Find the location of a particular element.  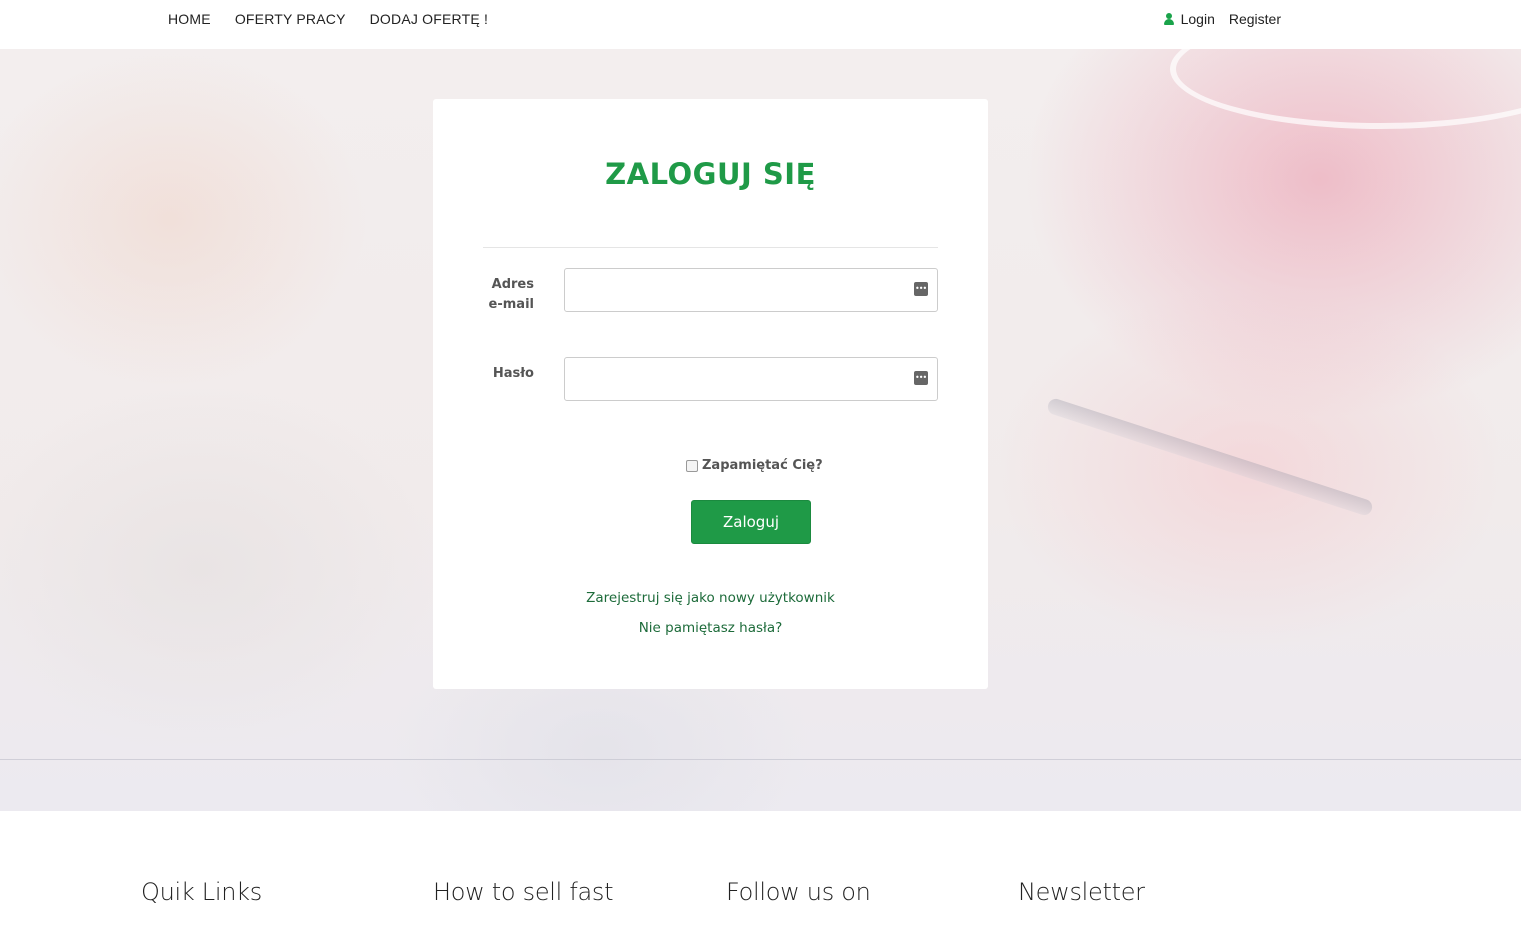

footer-heading-follow-us: Follow us on is located at coordinates (798, 892).